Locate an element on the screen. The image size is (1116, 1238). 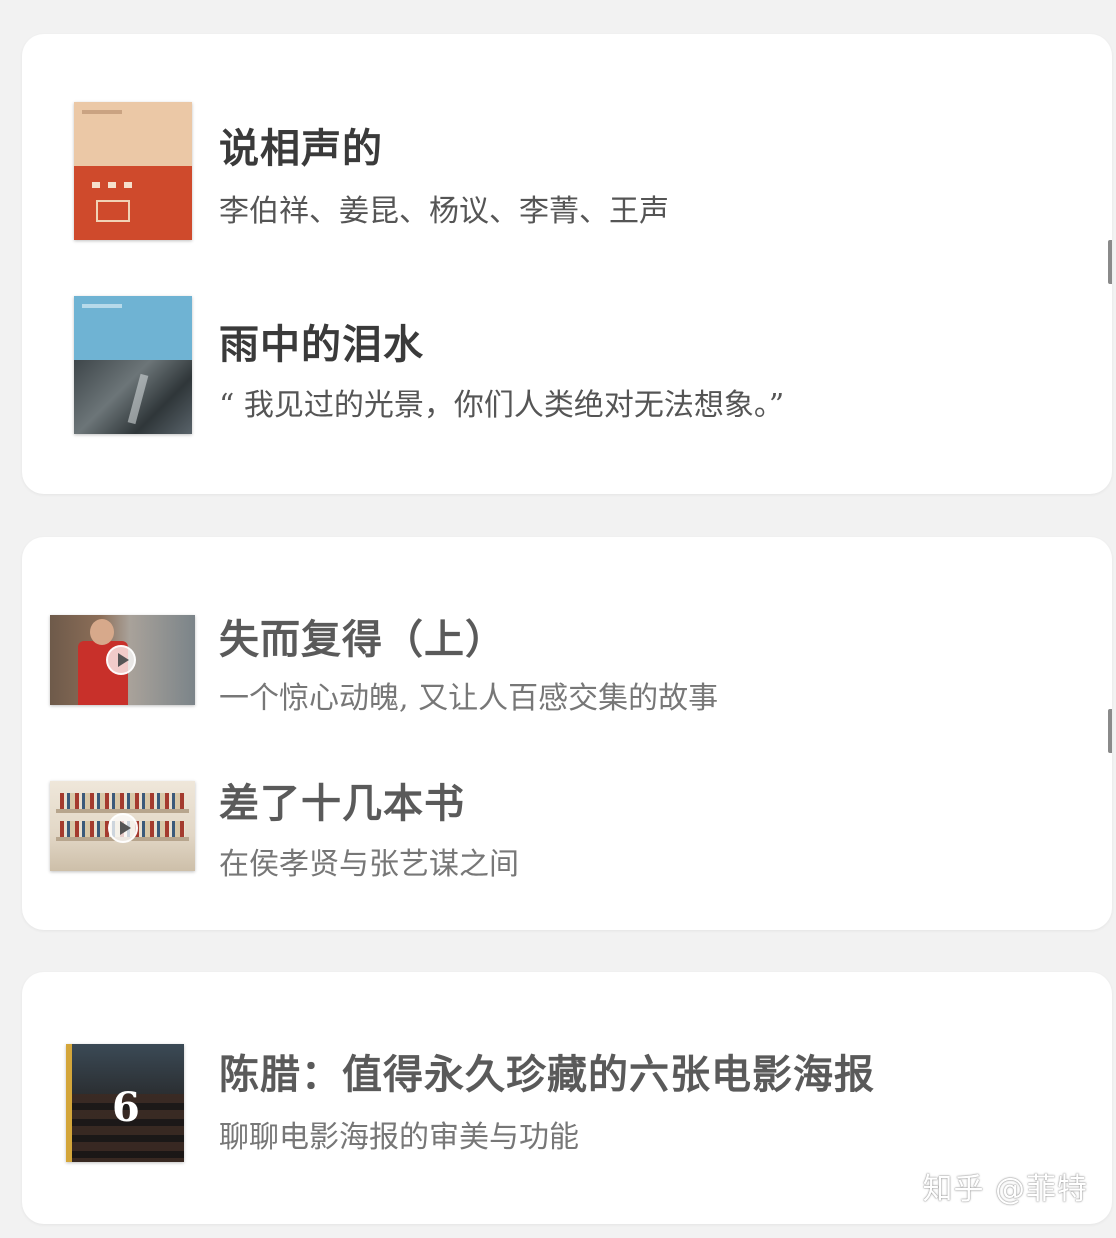
list-item: 雨中的泪水 “ 我见过的光景，你们人类绝对无法想象。” is located at coordinates (567, 366).